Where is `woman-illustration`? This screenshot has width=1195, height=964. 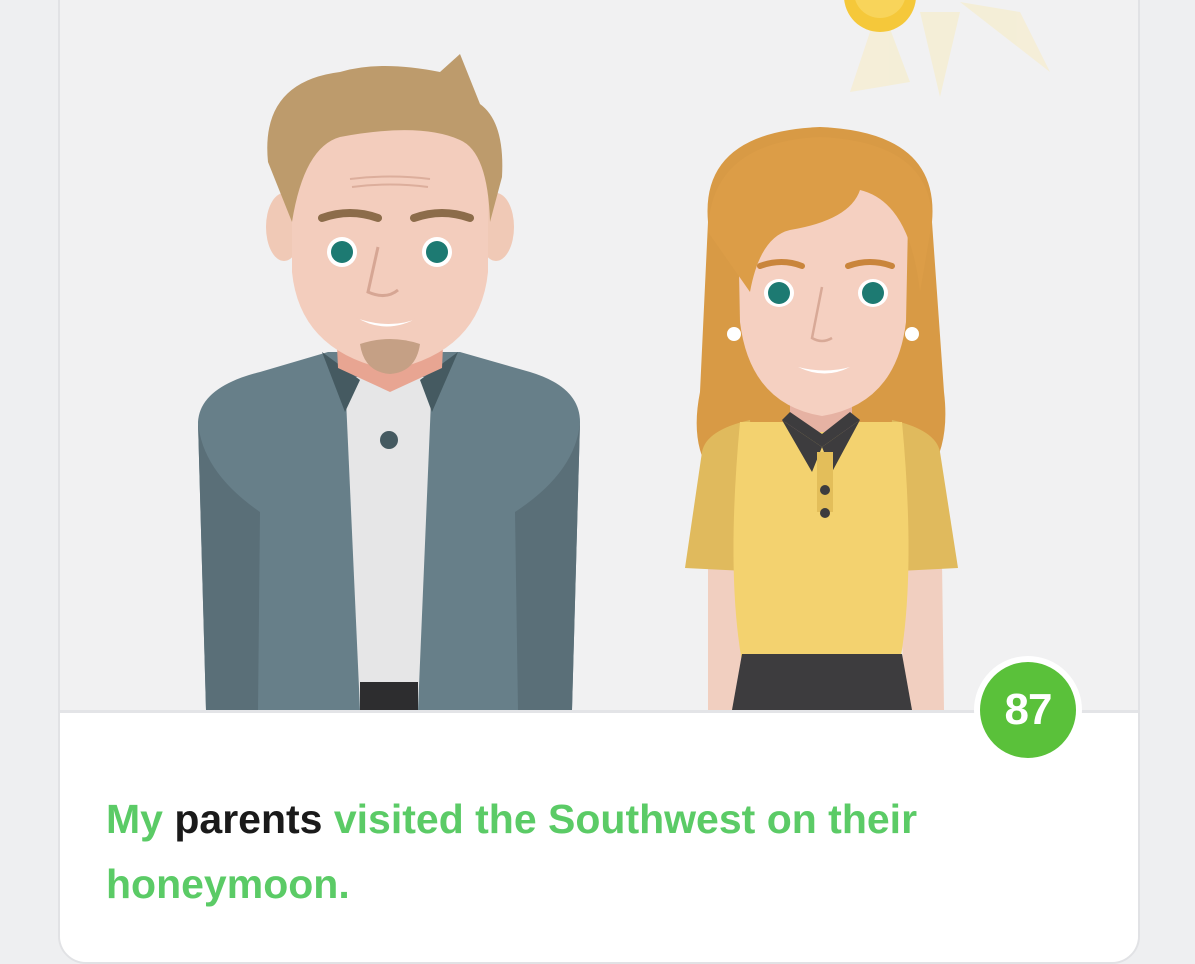
woman-illustration is located at coordinates (821, 418).